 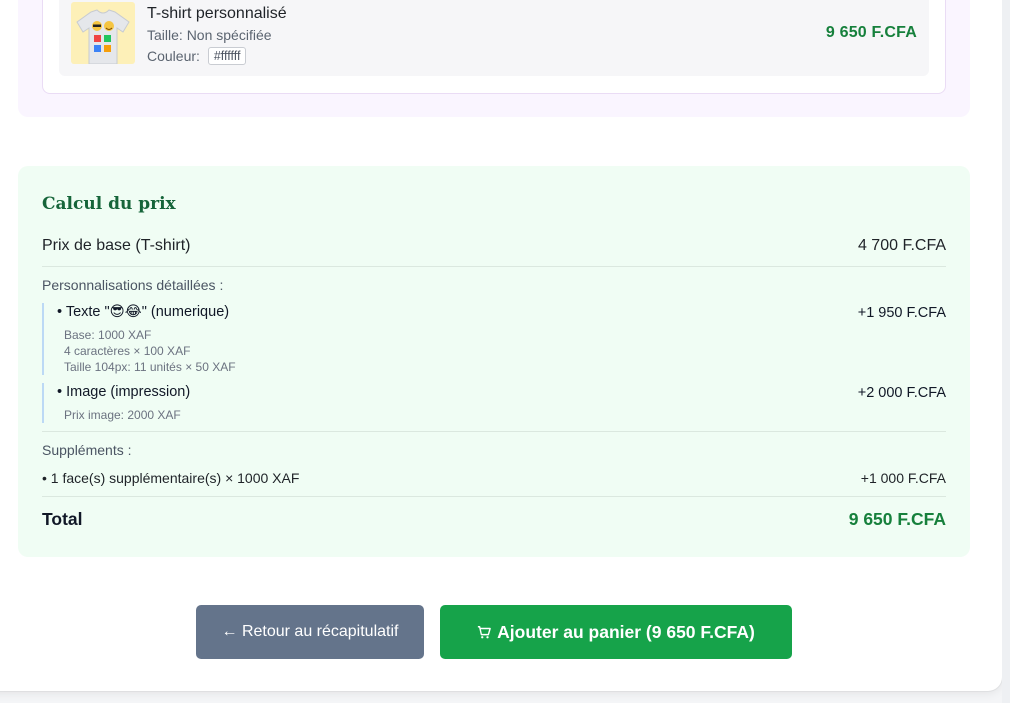 I want to click on product-thumbnail, so click(x=103, y=33).